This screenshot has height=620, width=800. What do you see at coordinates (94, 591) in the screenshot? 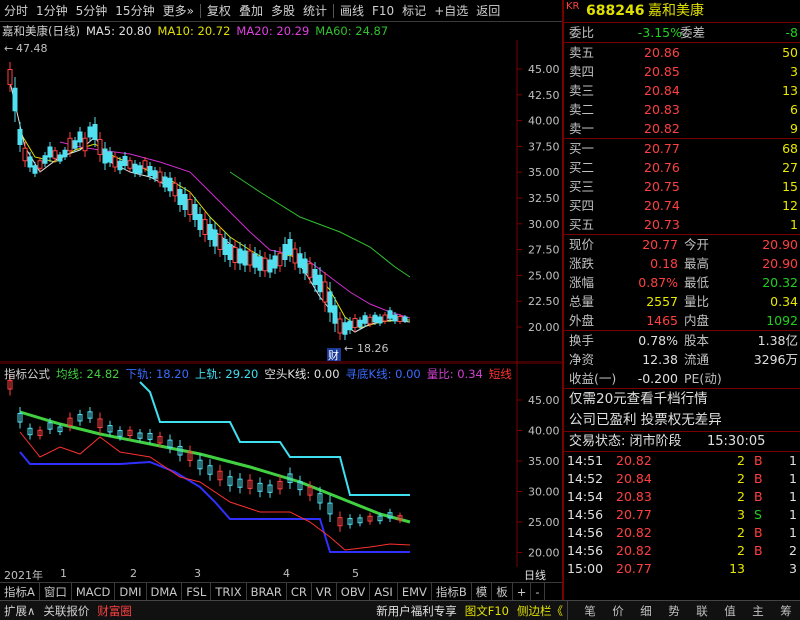
I see `indicator-tab-2: MACD` at bounding box center [94, 591].